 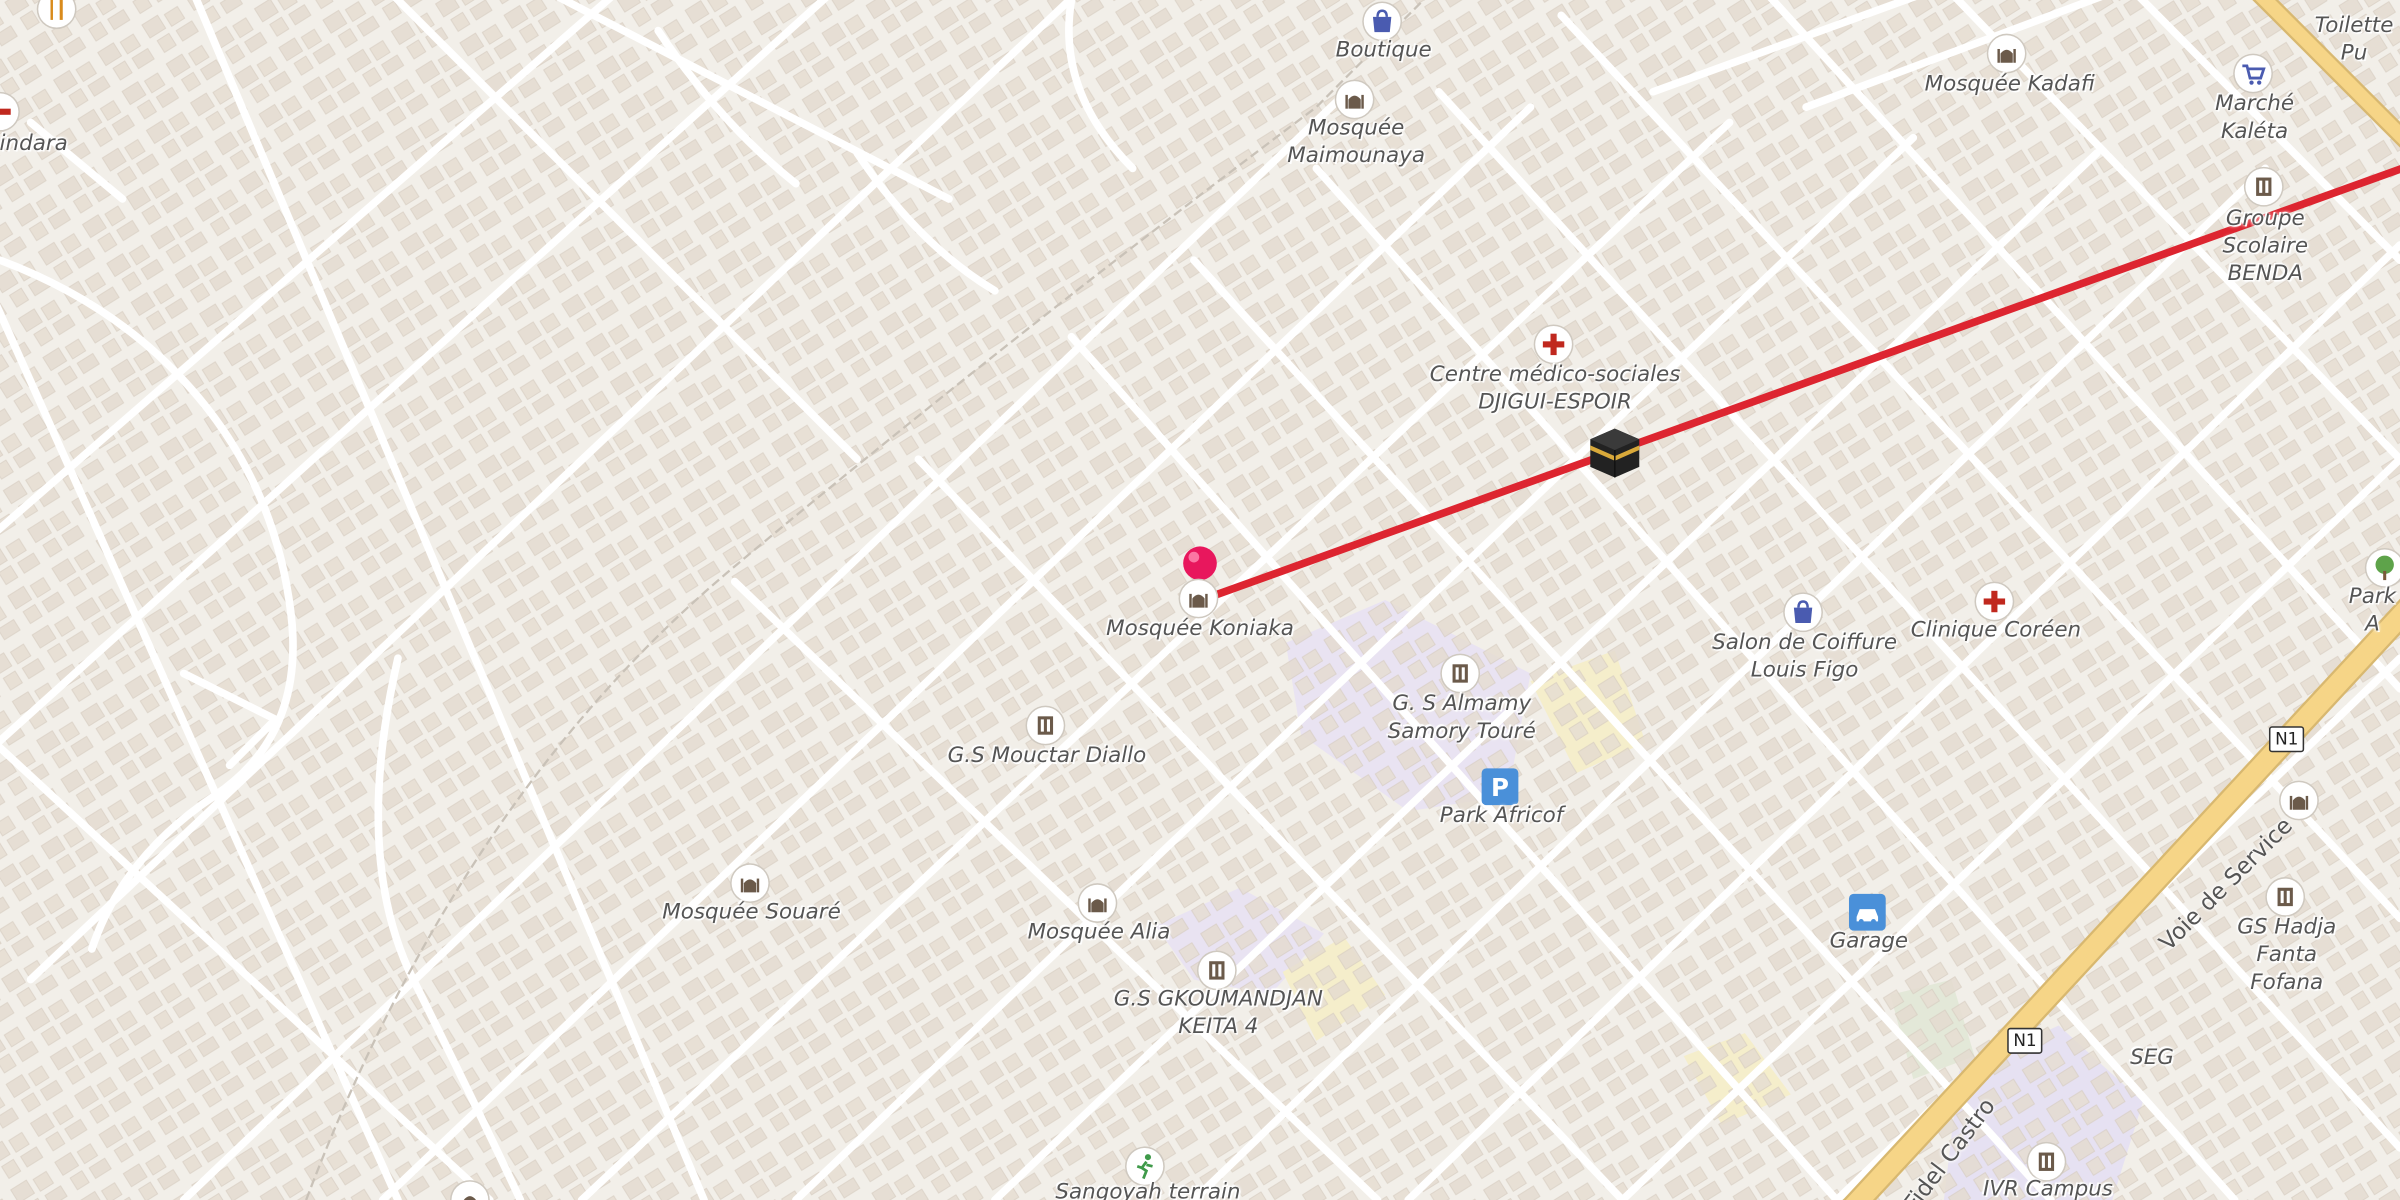 What do you see at coordinates (2152, 1057) in the screenshot?
I see `label-seg: SEG` at bounding box center [2152, 1057].